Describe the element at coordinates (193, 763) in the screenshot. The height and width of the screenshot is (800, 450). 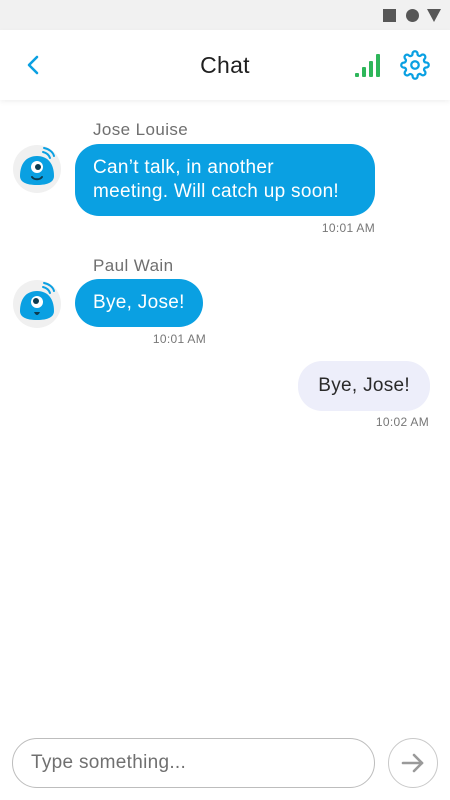
I see `message-input` at that location.